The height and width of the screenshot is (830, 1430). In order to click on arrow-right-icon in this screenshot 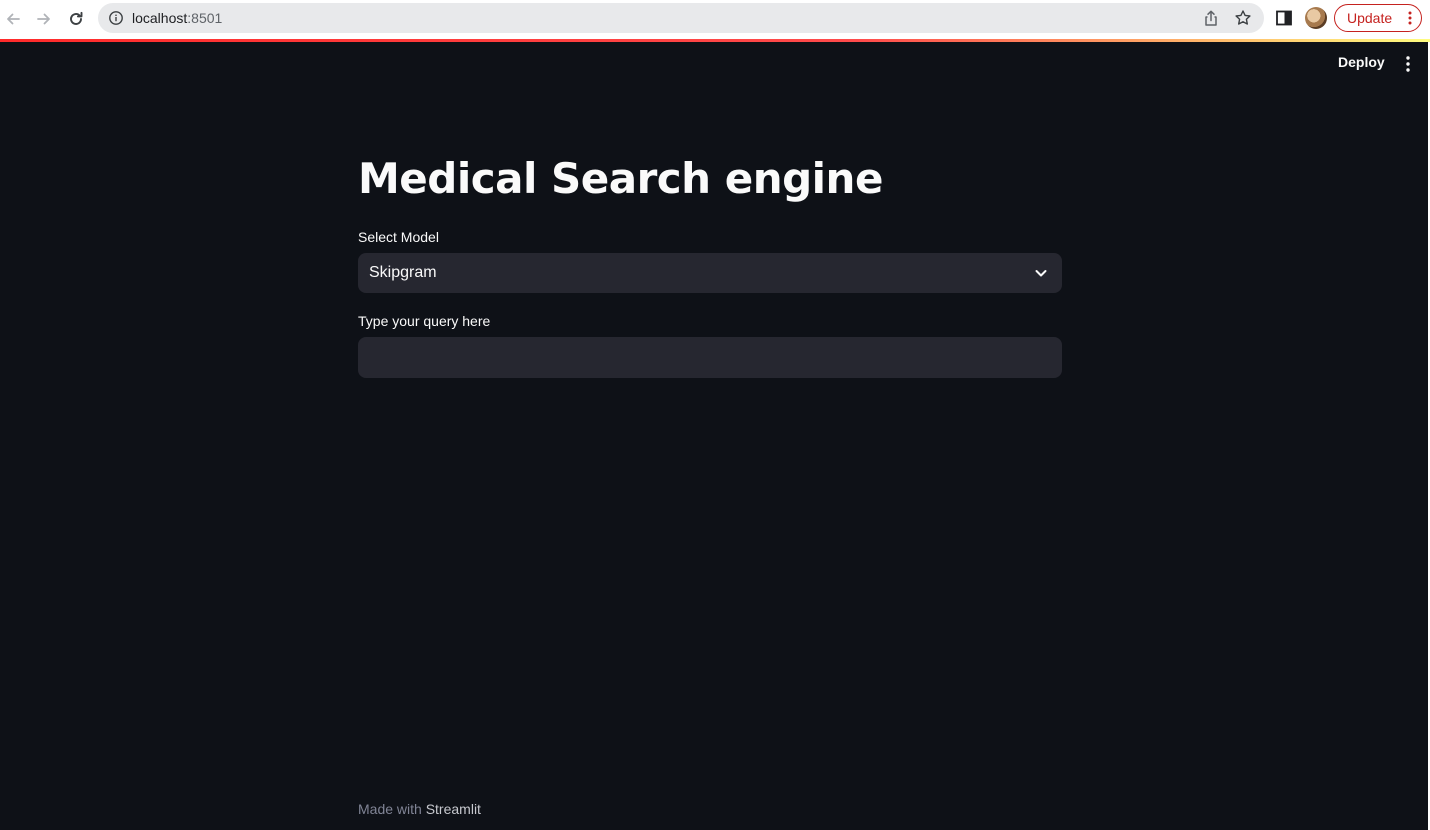, I will do `click(43, 19)`.